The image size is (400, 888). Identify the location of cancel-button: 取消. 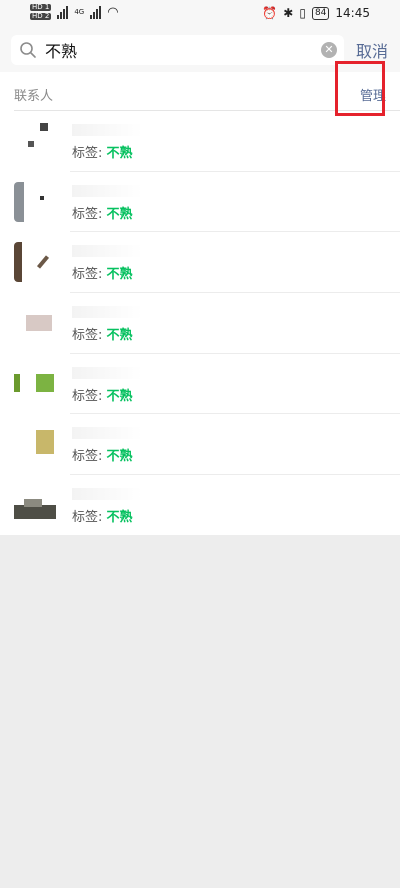
(372, 50).